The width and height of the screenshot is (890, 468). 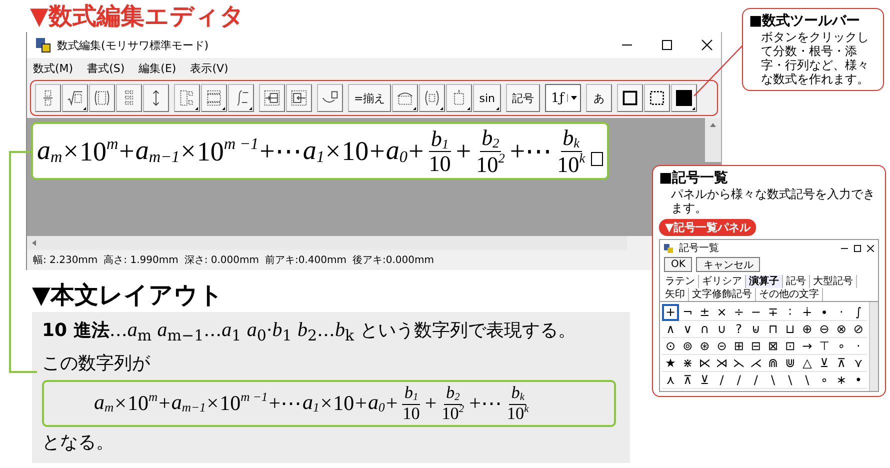 I want to click on symbol-cell: ∓, so click(x=773, y=312).